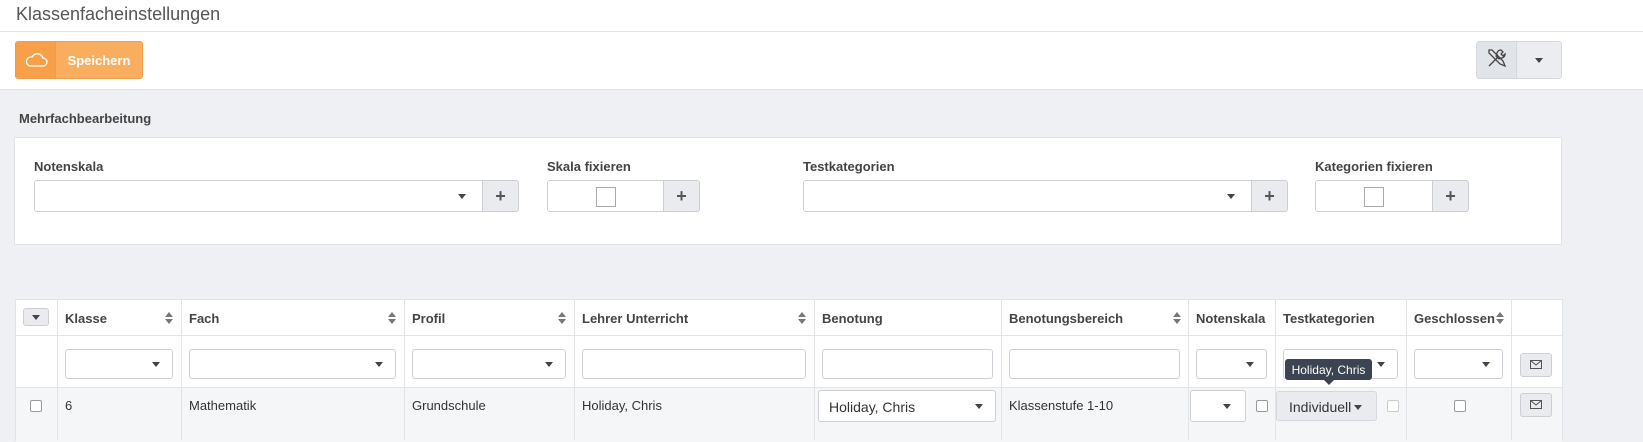  Describe the element at coordinates (1230, 318) in the screenshot. I see `column-header-notenskala: Notenskala` at that location.